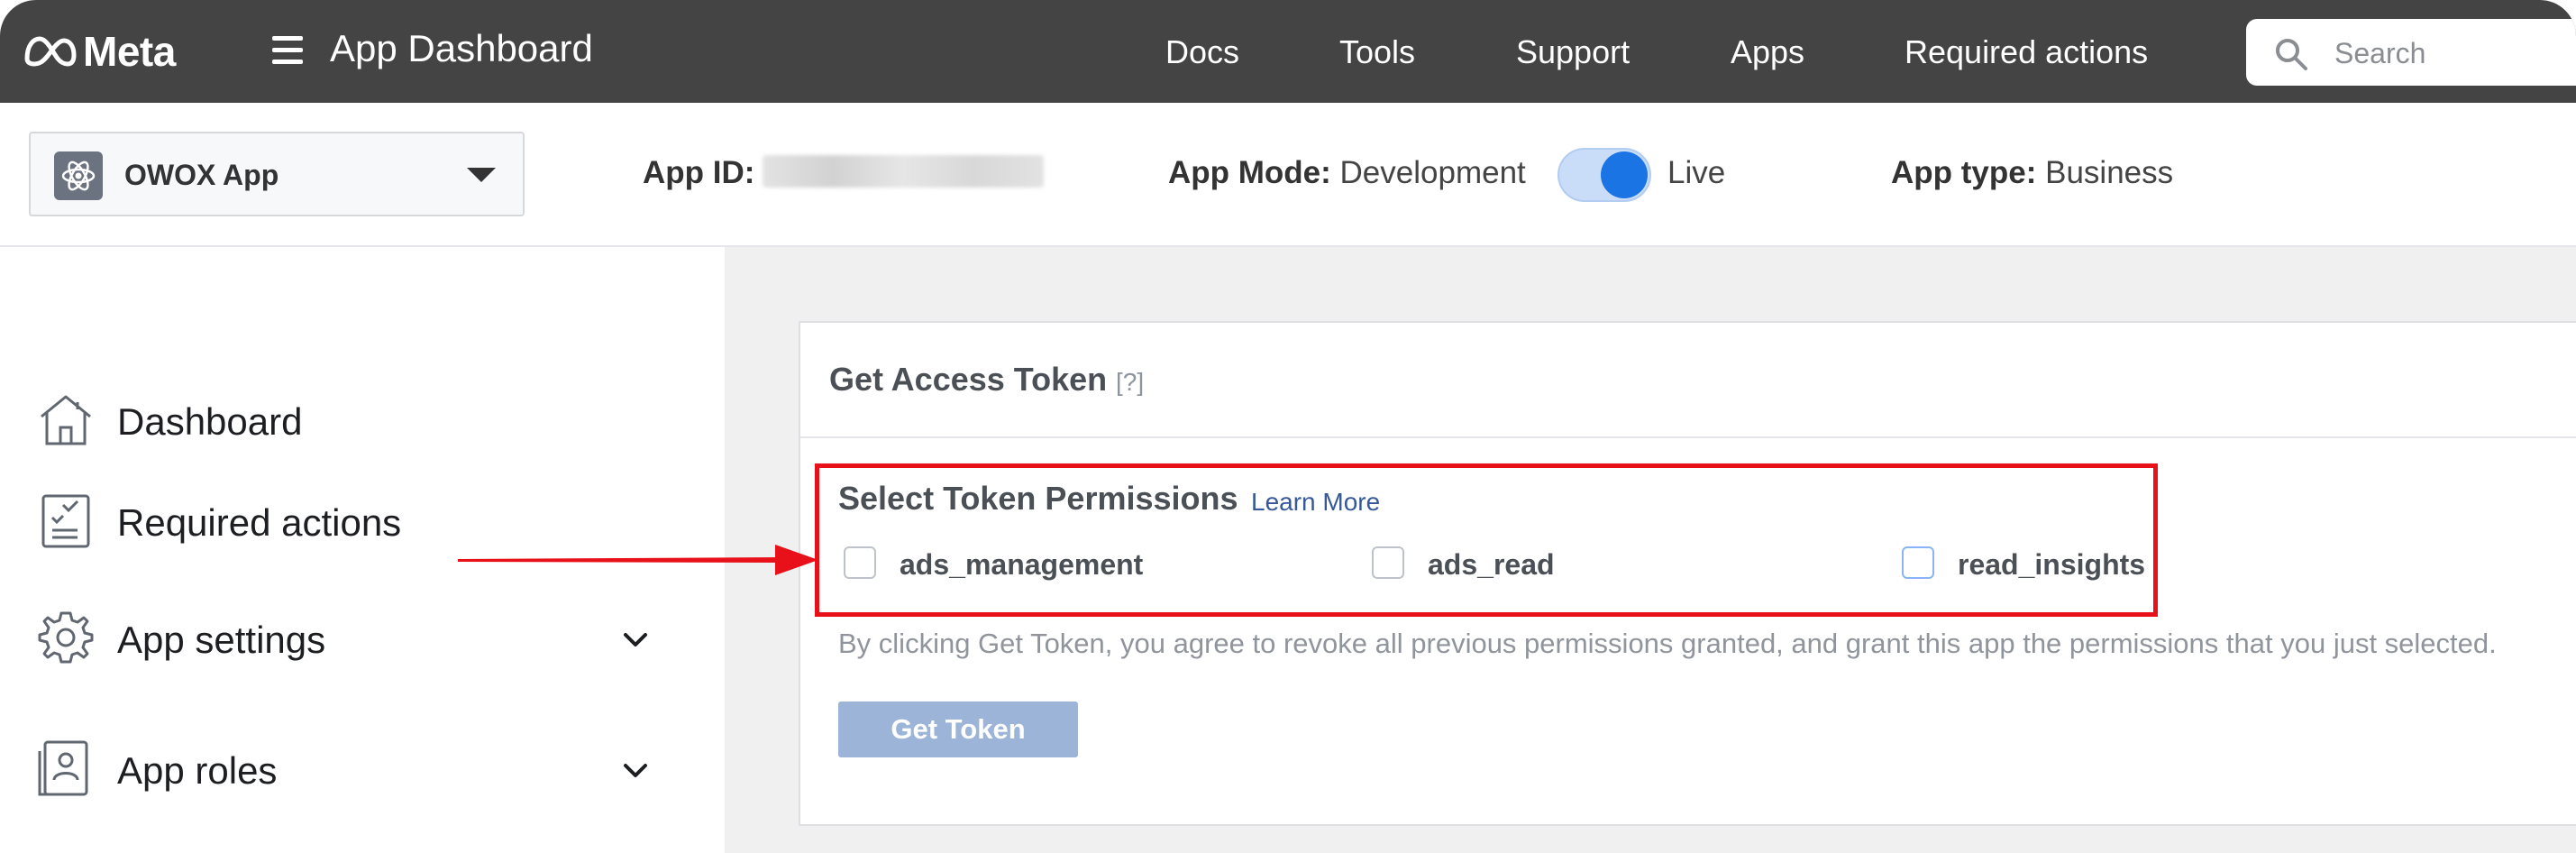 The width and height of the screenshot is (2576, 853). What do you see at coordinates (1573, 52) in the screenshot?
I see `nav-support: Support` at bounding box center [1573, 52].